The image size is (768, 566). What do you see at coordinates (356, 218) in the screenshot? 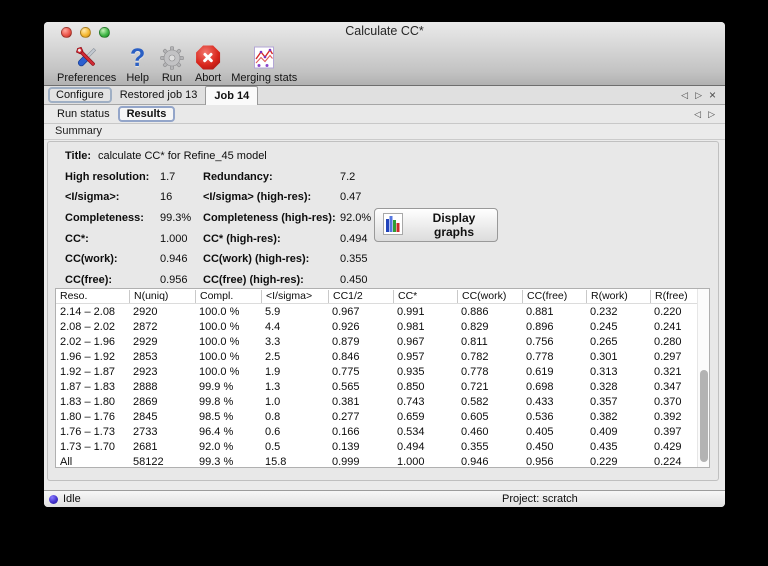
I see `summary-value2: 92.0%` at bounding box center [356, 218].